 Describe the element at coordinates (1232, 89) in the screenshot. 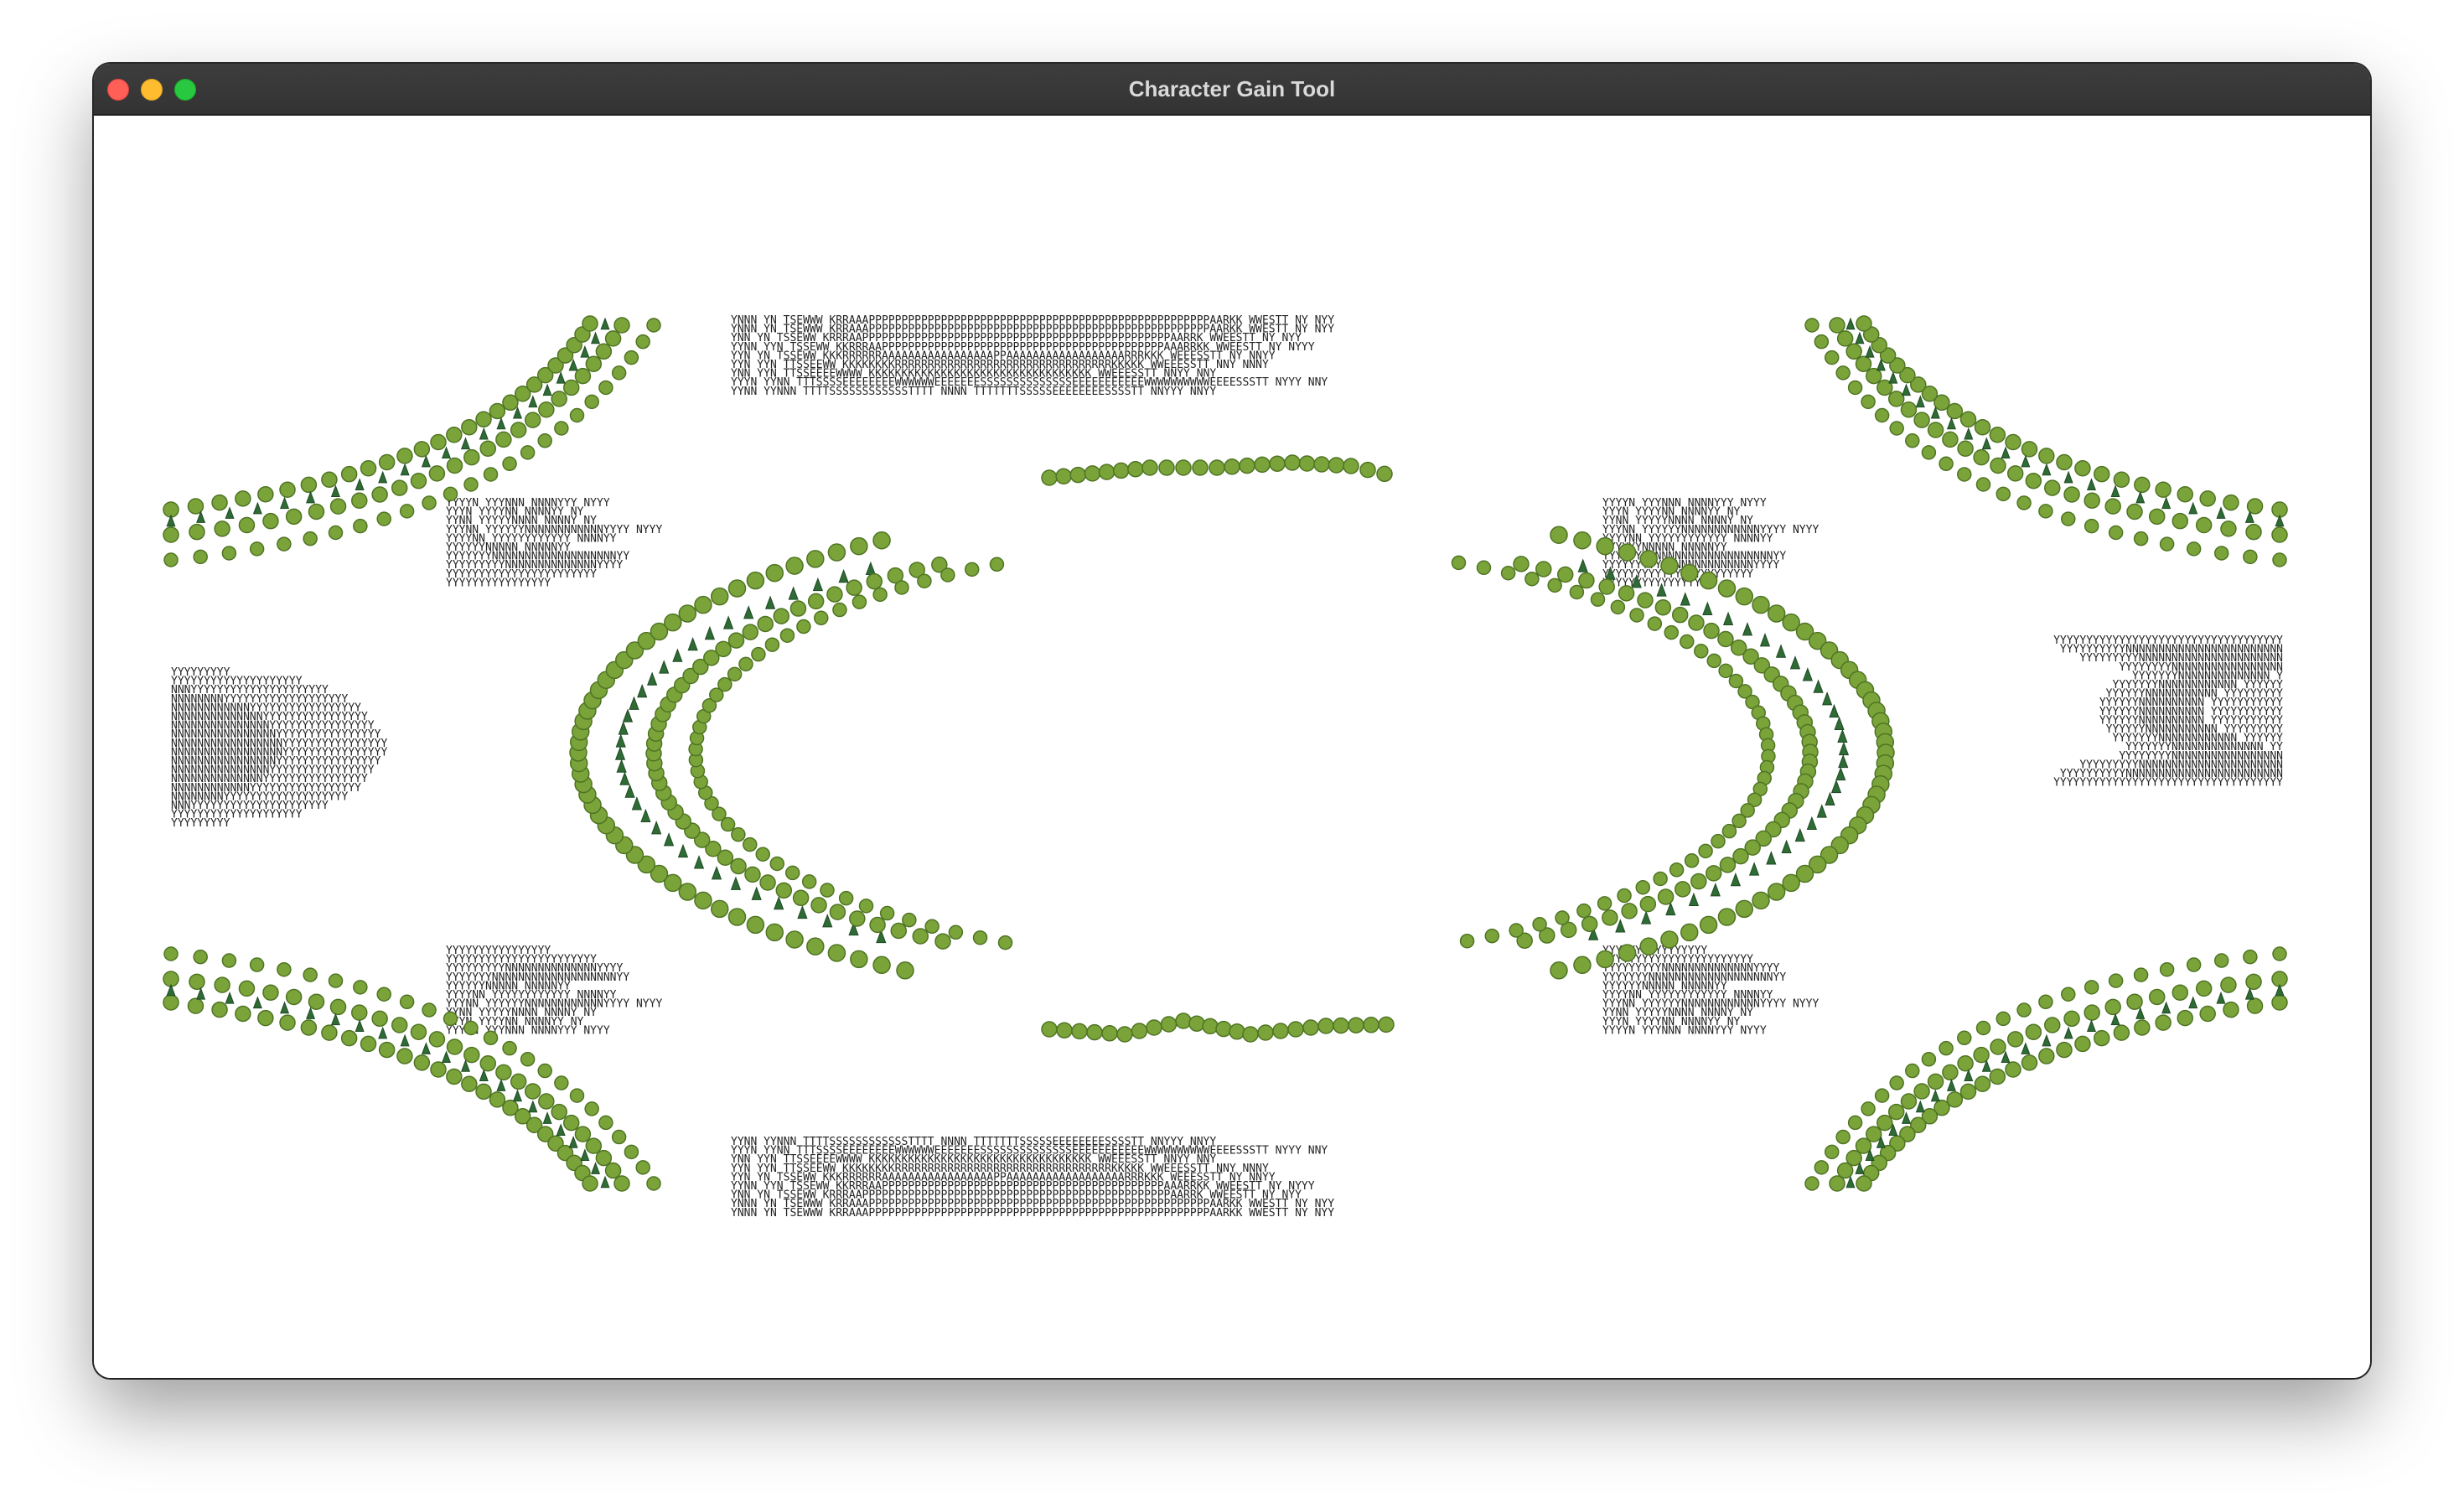

I see `window-title: Character Gain Tool` at that location.